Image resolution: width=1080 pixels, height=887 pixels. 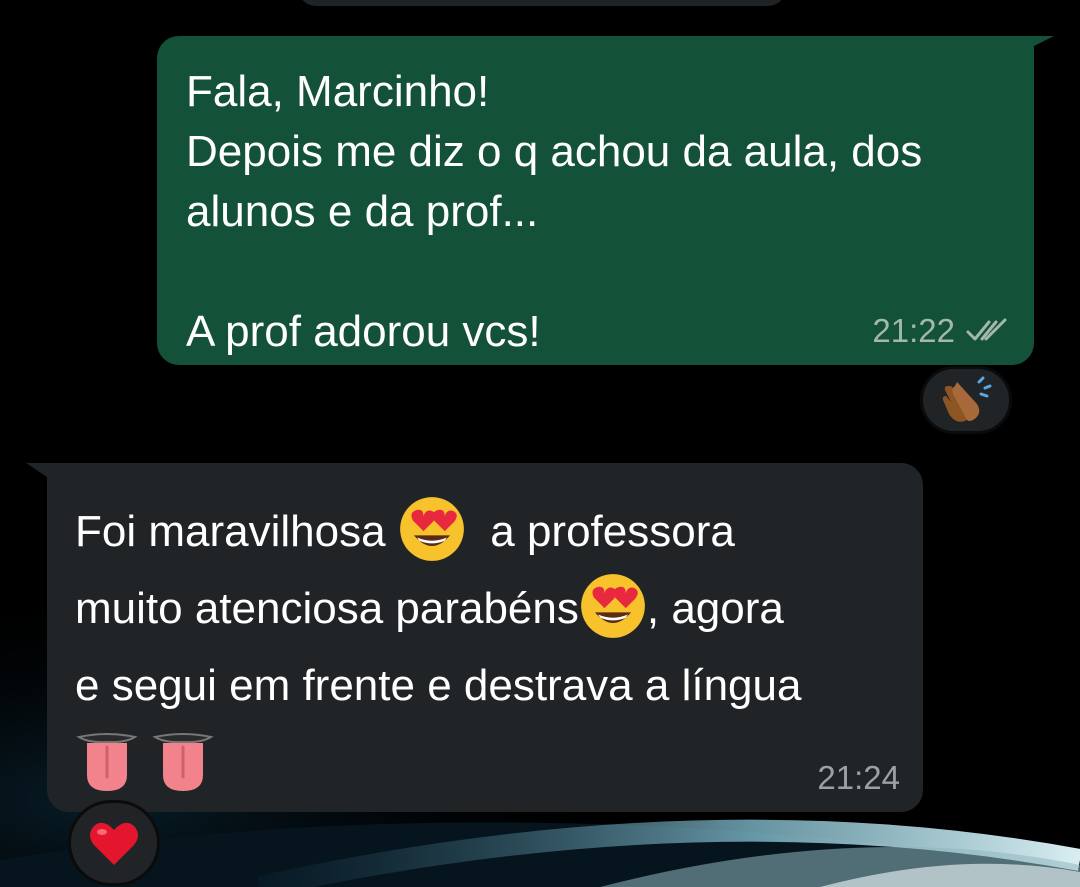 I want to click on message-text-line: muito atenciosa parabéns , agora, so click(x=484, y=608).